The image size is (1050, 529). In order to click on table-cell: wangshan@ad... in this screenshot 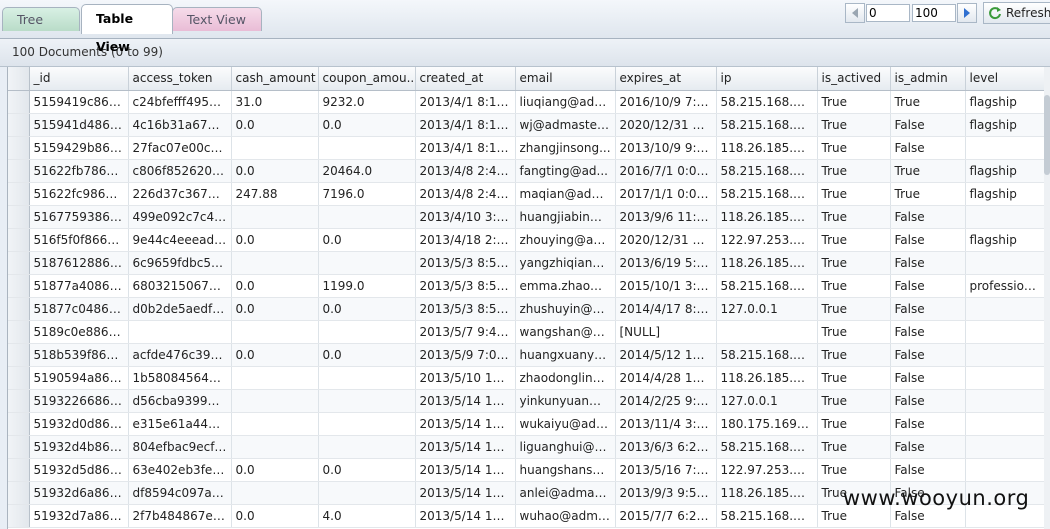, I will do `click(565, 332)`.